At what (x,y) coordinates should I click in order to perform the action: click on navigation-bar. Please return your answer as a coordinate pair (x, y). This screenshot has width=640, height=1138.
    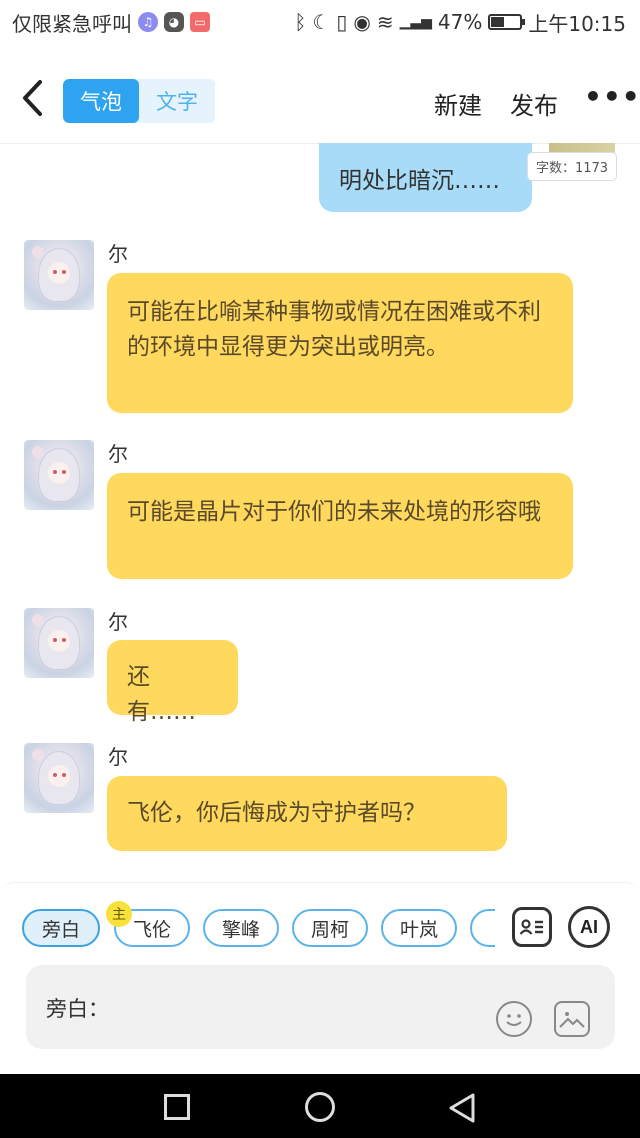
    Looking at the image, I should click on (320, 1106).